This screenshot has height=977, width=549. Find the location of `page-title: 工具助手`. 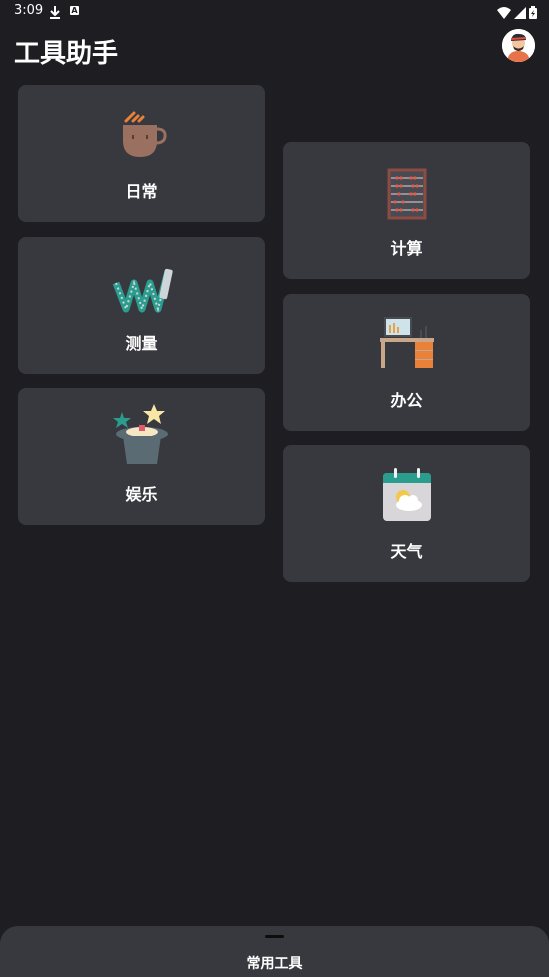

page-title: 工具助手 is located at coordinates (66, 54).